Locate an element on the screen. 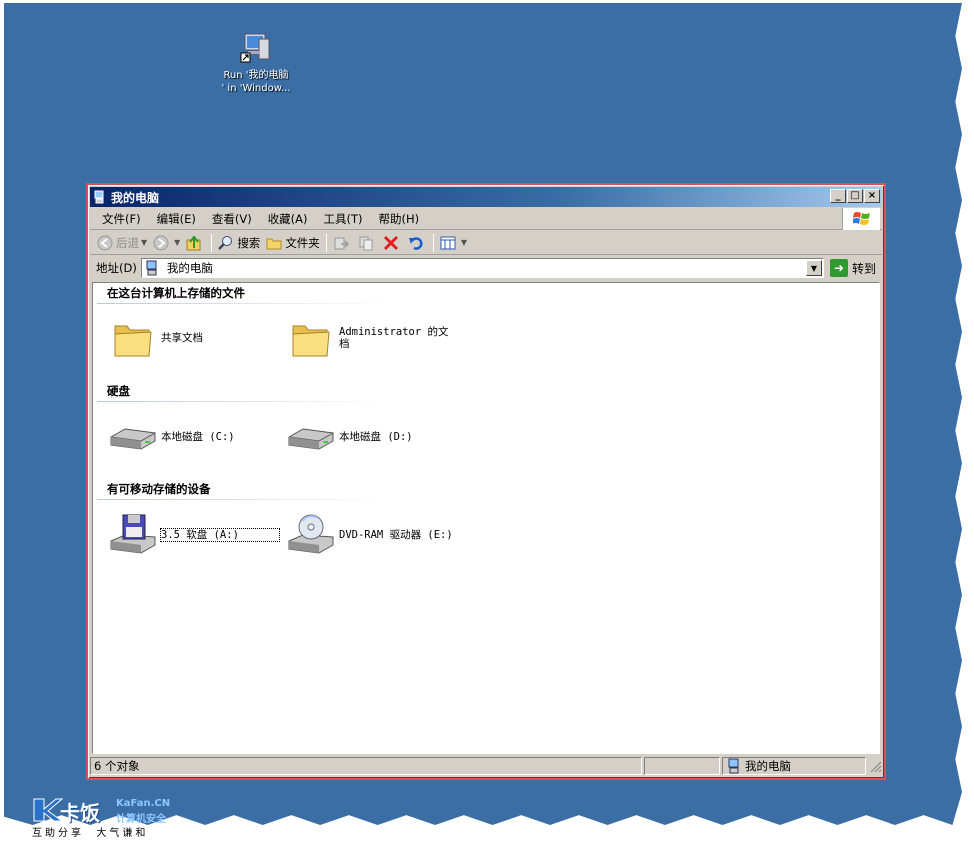 The width and height of the screenshot is (974, 844). address-value: 我的电脑 is located at coordinates (189, 268).